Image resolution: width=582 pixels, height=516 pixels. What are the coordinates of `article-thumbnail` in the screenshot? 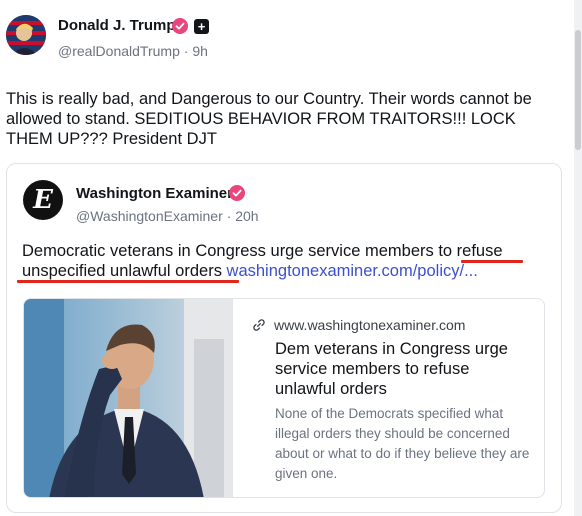 It's located at (128, 398).